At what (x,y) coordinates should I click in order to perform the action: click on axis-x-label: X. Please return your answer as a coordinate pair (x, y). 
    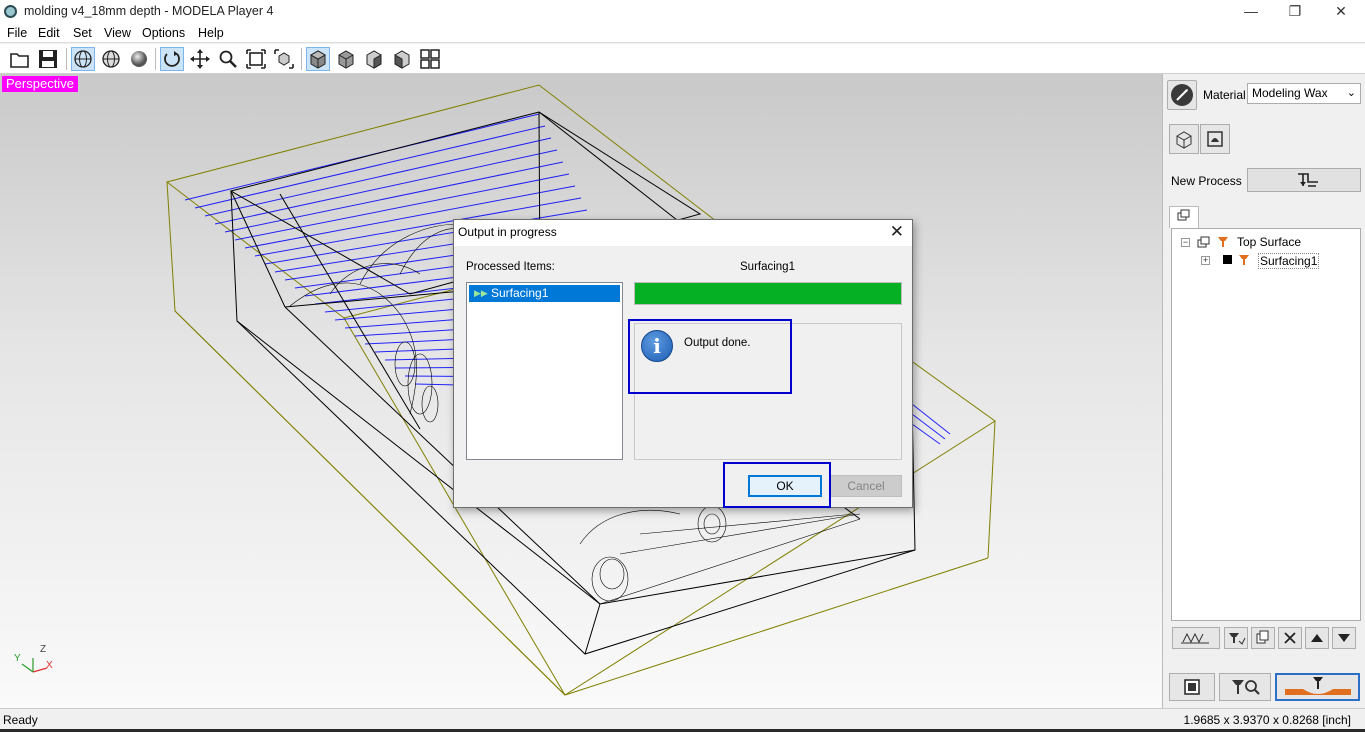
    Looking at the image, I should click on (49, 665).